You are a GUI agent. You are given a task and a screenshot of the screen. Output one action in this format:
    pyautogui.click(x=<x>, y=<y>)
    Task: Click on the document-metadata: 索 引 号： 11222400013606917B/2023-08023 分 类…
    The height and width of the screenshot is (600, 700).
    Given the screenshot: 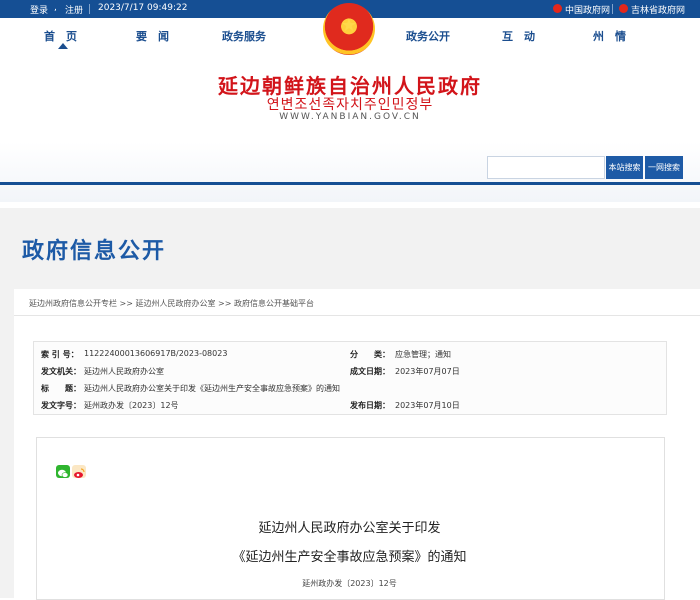 What is the action you would take?
    pyautogui.click(x=350, y=378)
    